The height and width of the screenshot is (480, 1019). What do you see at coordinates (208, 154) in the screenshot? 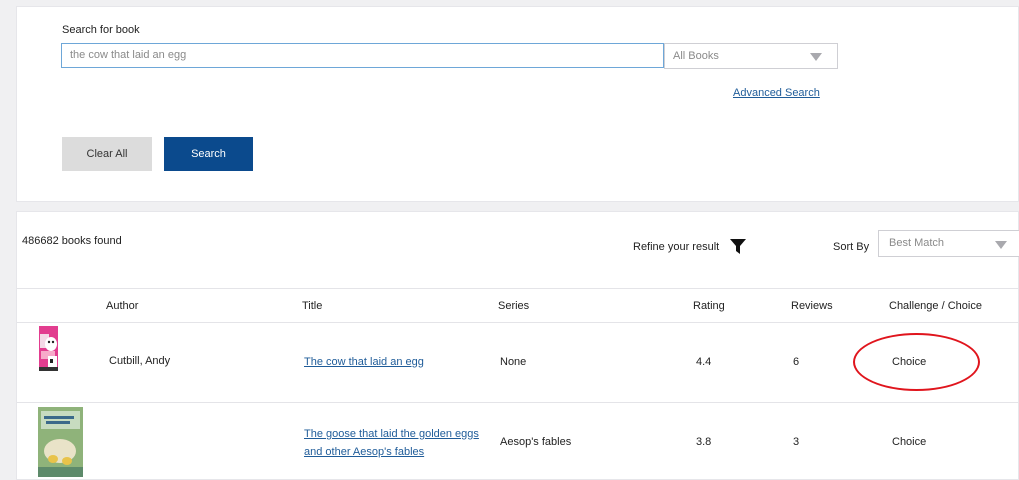
I see `search-button: Search` at bounding box center [208, 154].